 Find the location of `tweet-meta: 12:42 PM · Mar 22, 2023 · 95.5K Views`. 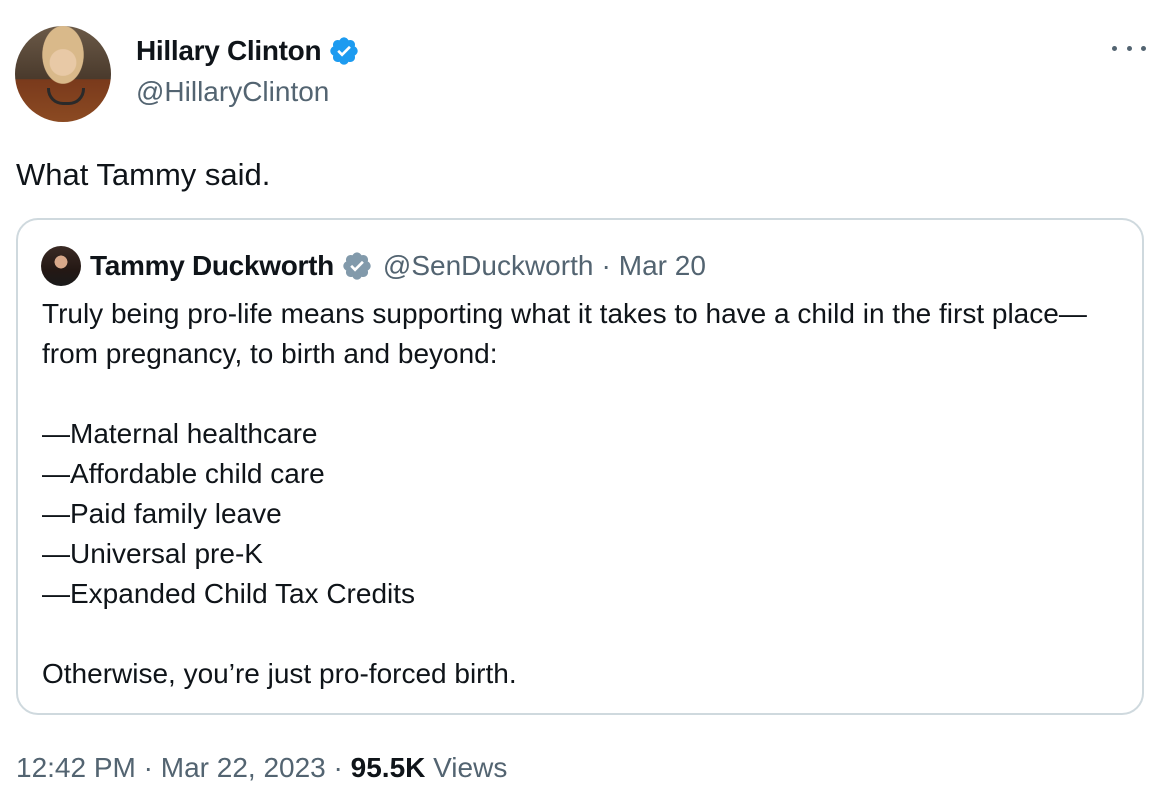

tweet-meta: 12:42 PM · Mar 22, 2023 · 95.5K Views is located at coordinates (261, 768).